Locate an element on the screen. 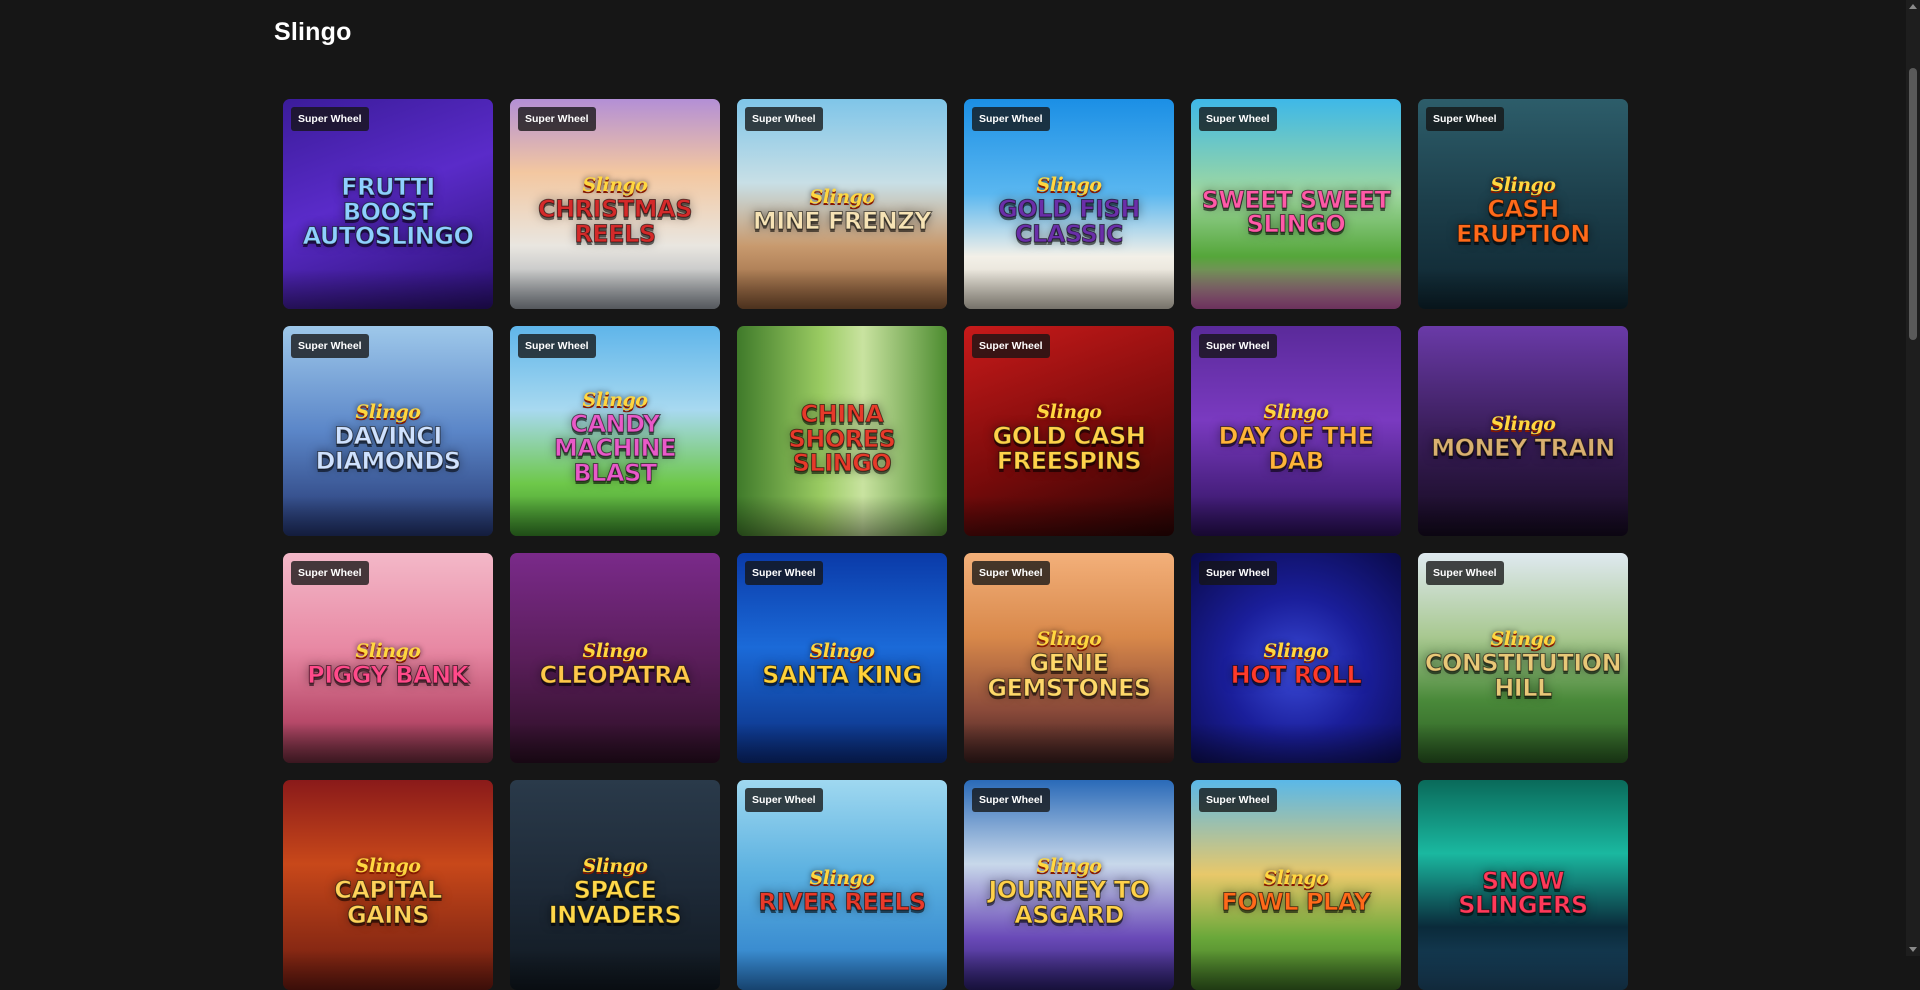 This screenshot has height=990, width=1920. game-tile: Super Wheel Slingo Gold Fish Classic is located at coordinates (1069, 204).